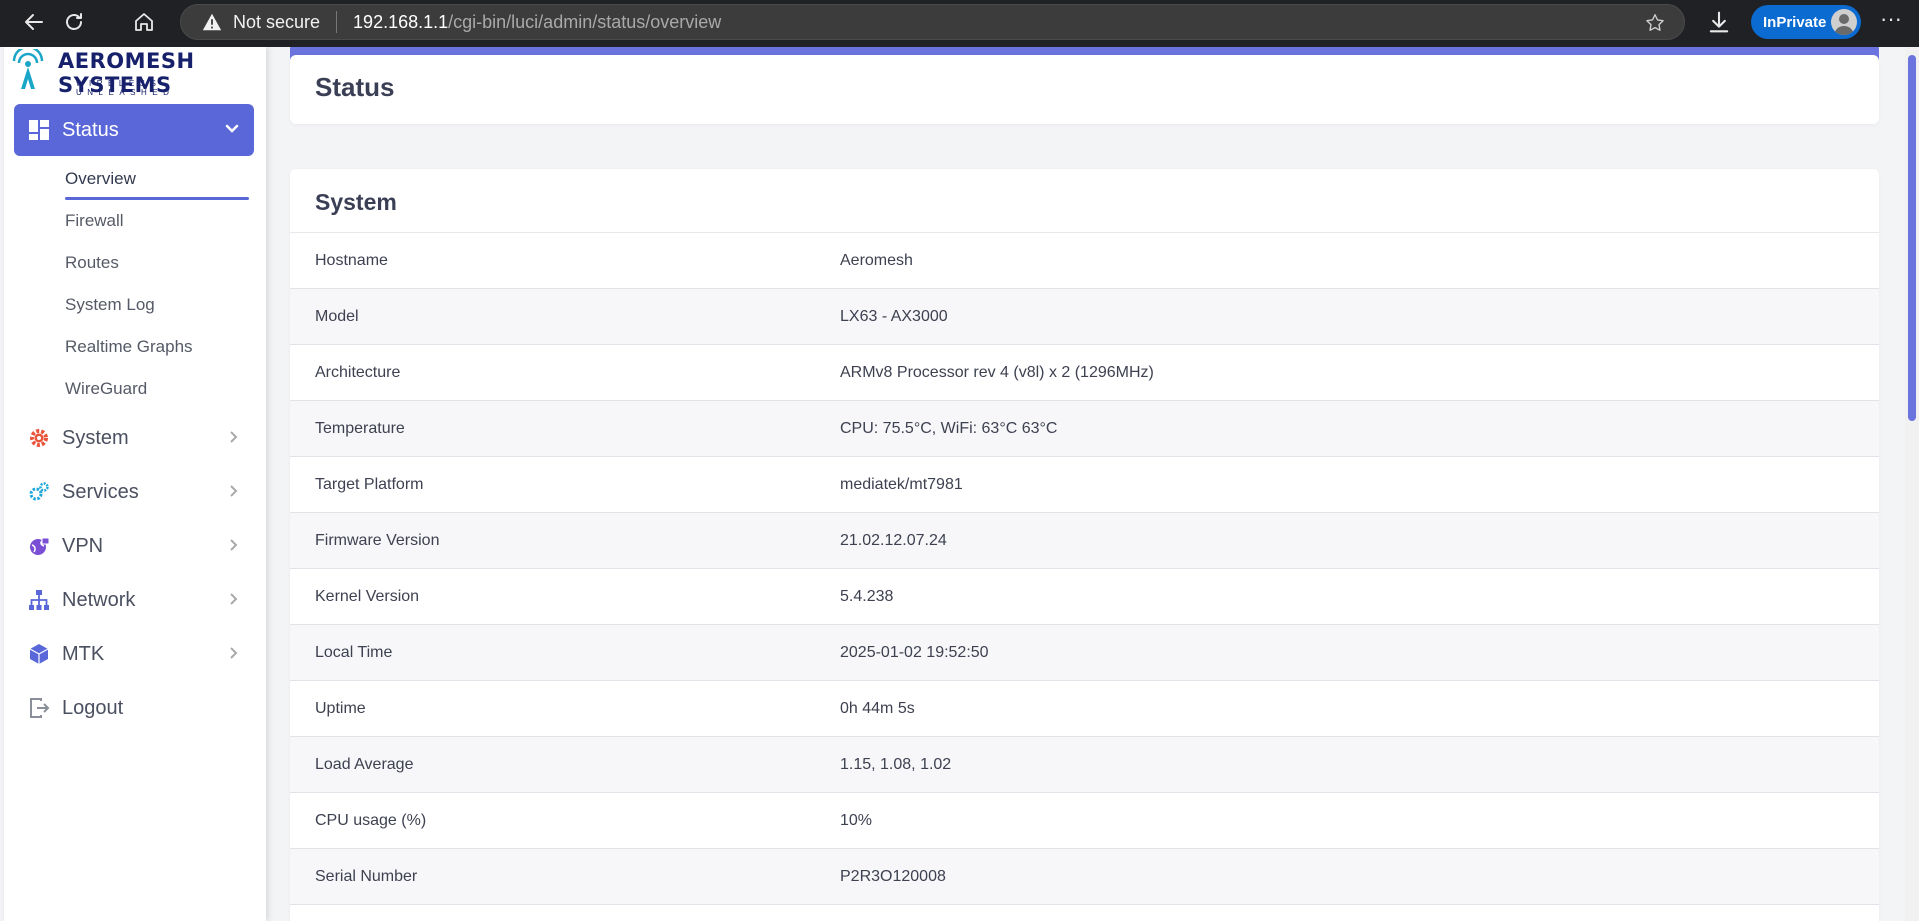  Describe the element at coordinates (1719, 22) in the screenshot. I see `download-icon` at that location.